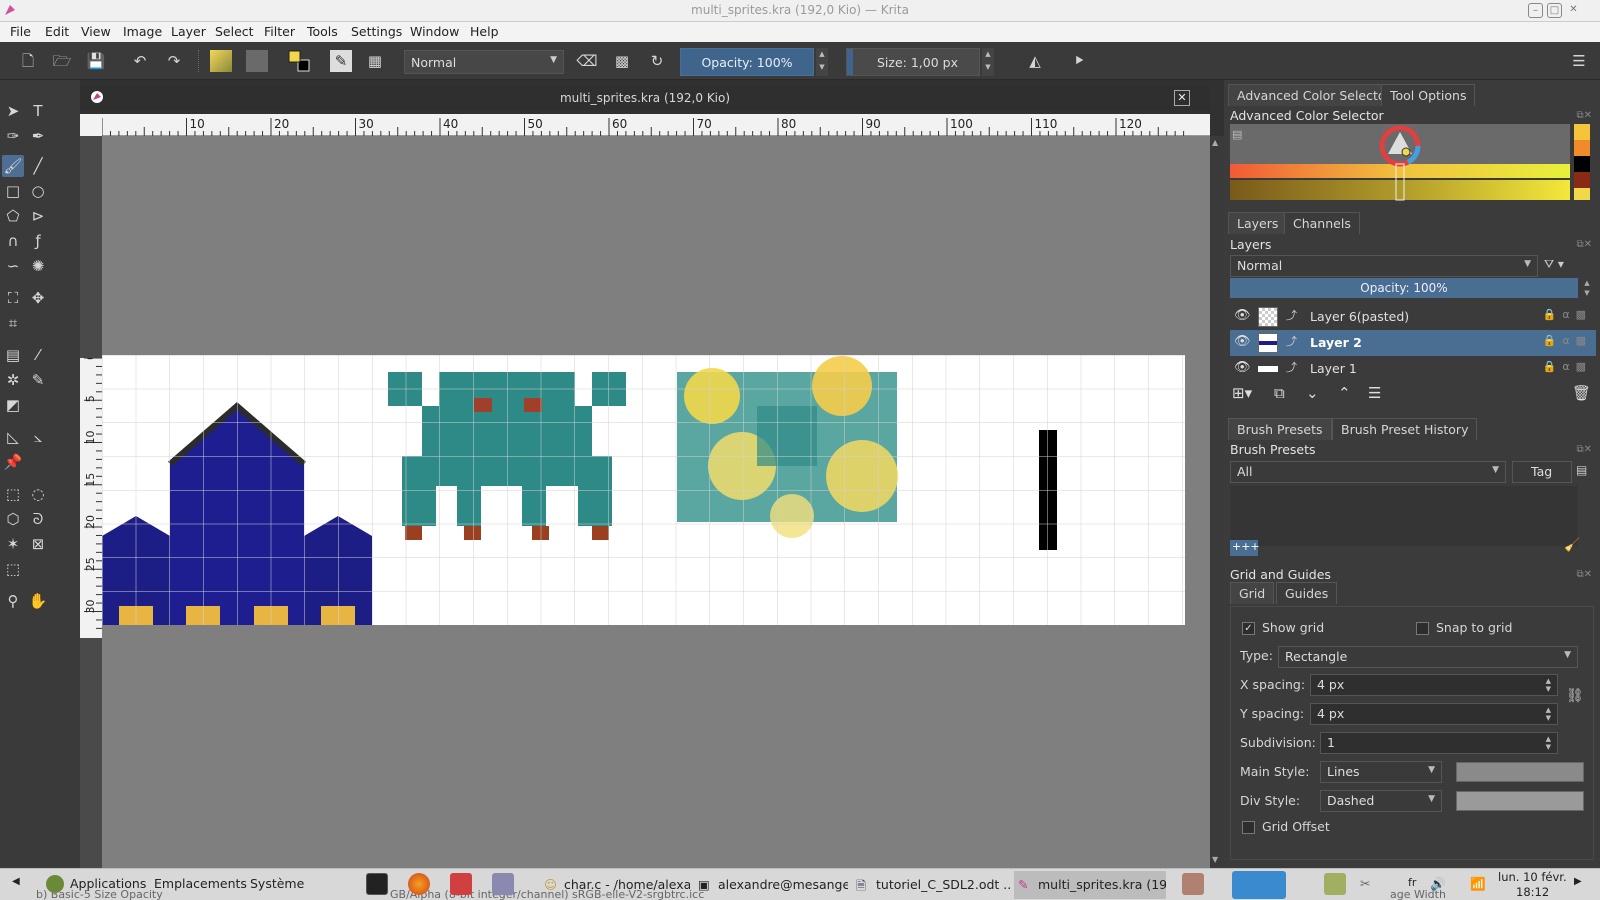 This screenshot has width=1600, height=900. I want to click on minimize-icon: –, so click(1535, 10).